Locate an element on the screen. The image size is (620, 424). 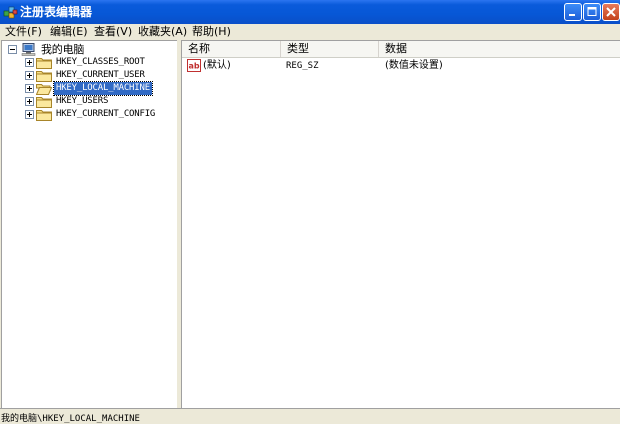
value-name: (默认) is located at coordinates (217, 65).